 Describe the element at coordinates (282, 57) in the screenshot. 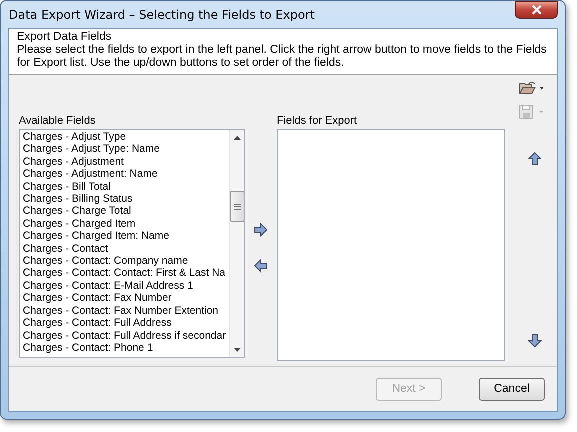

I see `instructions-text: Please select the fields to export in the left panel. Click the right arrow button to move fields to the Fields for Export list. Use the up/down buttons to set order of the fields.` at that location.